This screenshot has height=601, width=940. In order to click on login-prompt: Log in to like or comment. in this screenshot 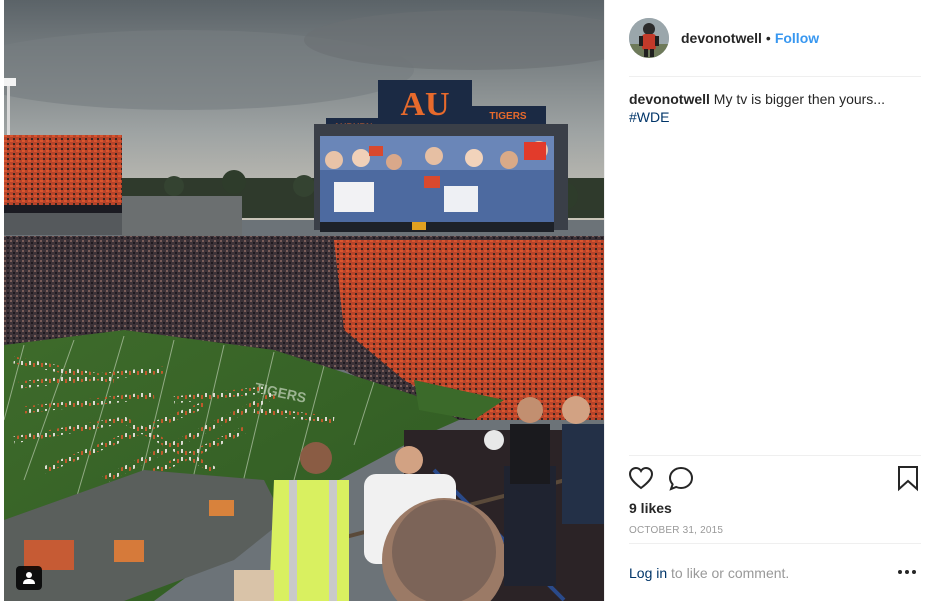, I will do `click(709, 573)`.